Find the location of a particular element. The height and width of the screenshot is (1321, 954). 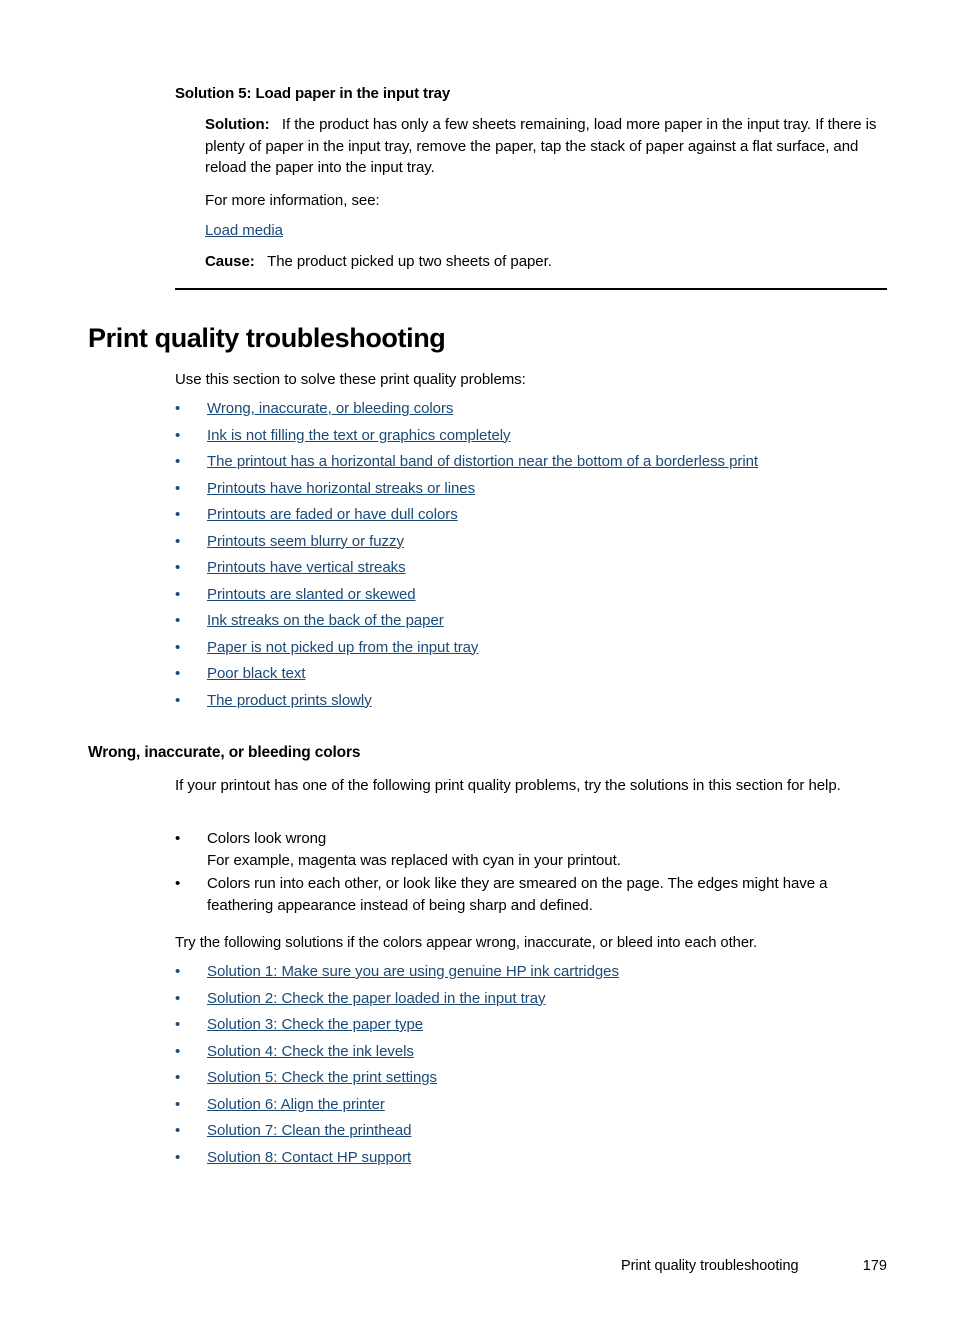

link-solution: Solution 5: Check the print settings is located at coordinates (322, 1077).